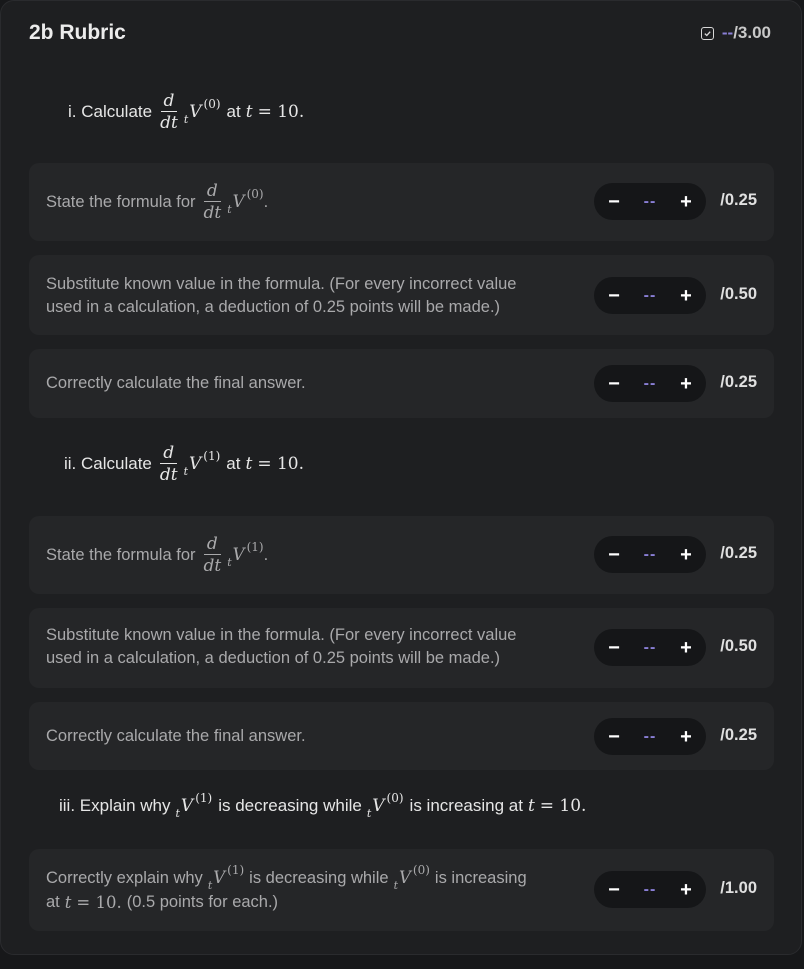 The image size is (804, 969). What do you see at coordinates (186, 111) in the screenshot?
I see `section-i-heading: i. Calculate d dt tV (0) at t = 10.` at bounding box center [186, 111].